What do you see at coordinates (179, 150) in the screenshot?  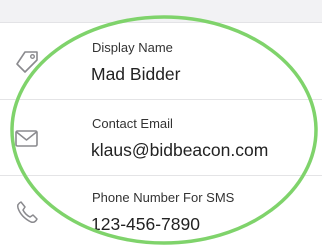 I see `contact-email-value: klaus@bidbeacon.com` at bounding box center [179, 150].